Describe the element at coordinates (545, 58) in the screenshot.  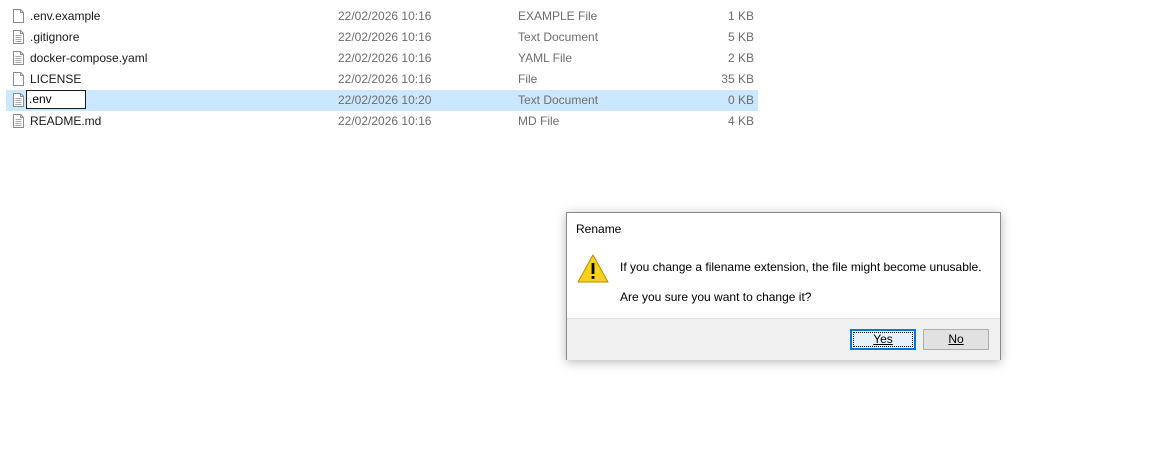
I see `file-type: YAML File` at that location.